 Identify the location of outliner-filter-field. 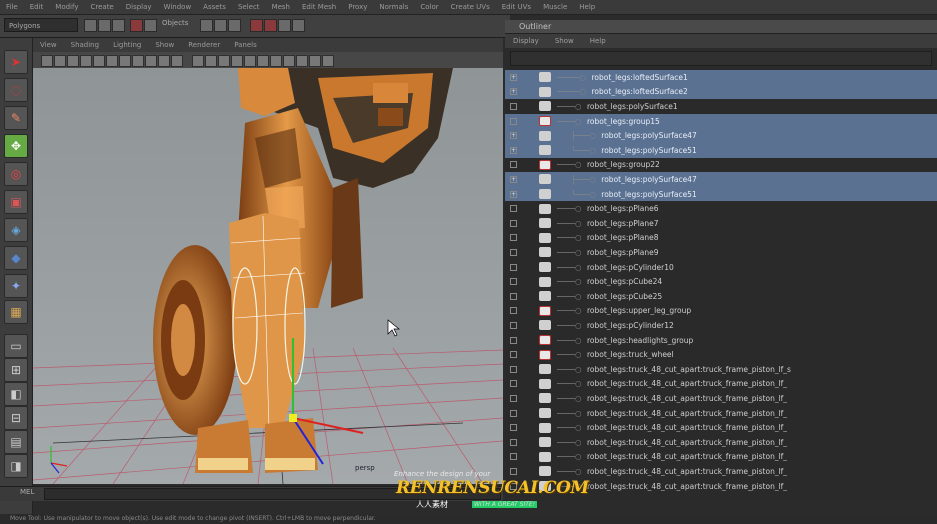
(721, 58).